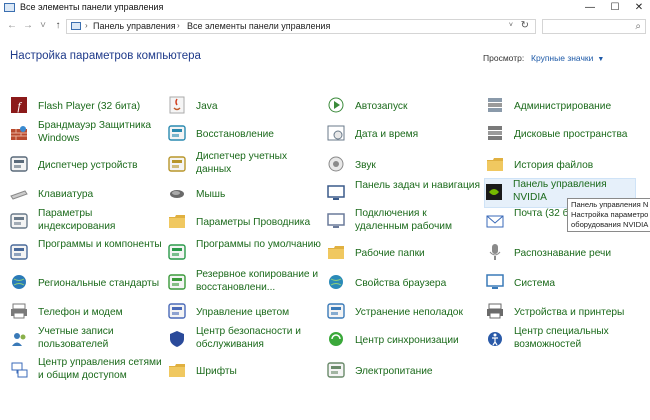 This screenshot has height=420, width=650. Describe the element at coordinates (576, 313) in the screenshot. I see `control-panel-item-label: Устройства и принтеры` at that location.